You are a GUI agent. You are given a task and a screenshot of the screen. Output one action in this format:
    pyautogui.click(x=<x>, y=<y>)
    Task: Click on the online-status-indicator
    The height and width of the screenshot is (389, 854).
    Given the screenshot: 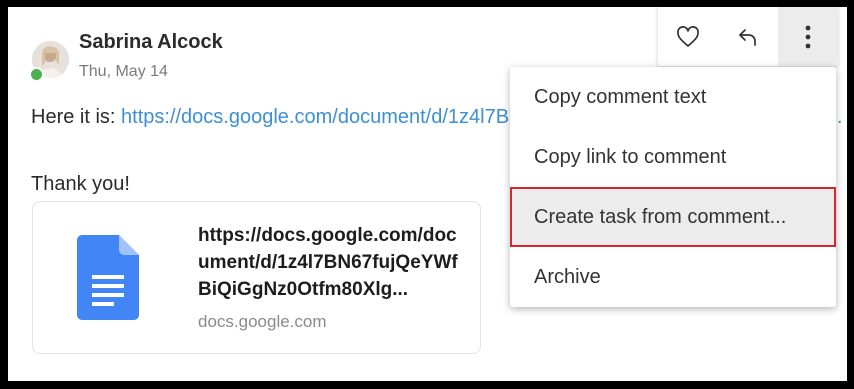 What is the action you would take?
    pyautogui.click(x=36, y=74)
    